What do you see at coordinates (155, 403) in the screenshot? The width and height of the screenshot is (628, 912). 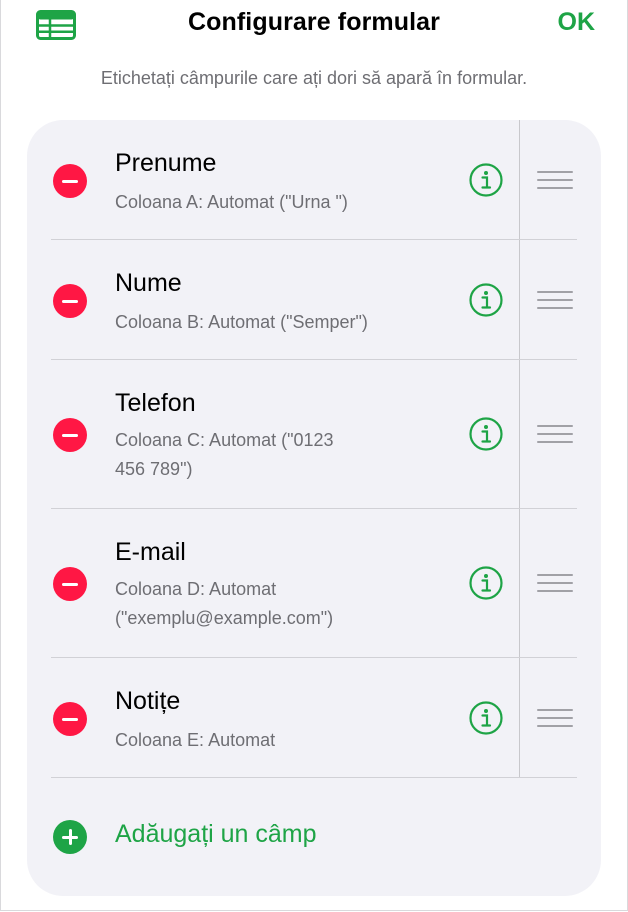 I see `field-name: Telefon` at bounding box center [155, 403].